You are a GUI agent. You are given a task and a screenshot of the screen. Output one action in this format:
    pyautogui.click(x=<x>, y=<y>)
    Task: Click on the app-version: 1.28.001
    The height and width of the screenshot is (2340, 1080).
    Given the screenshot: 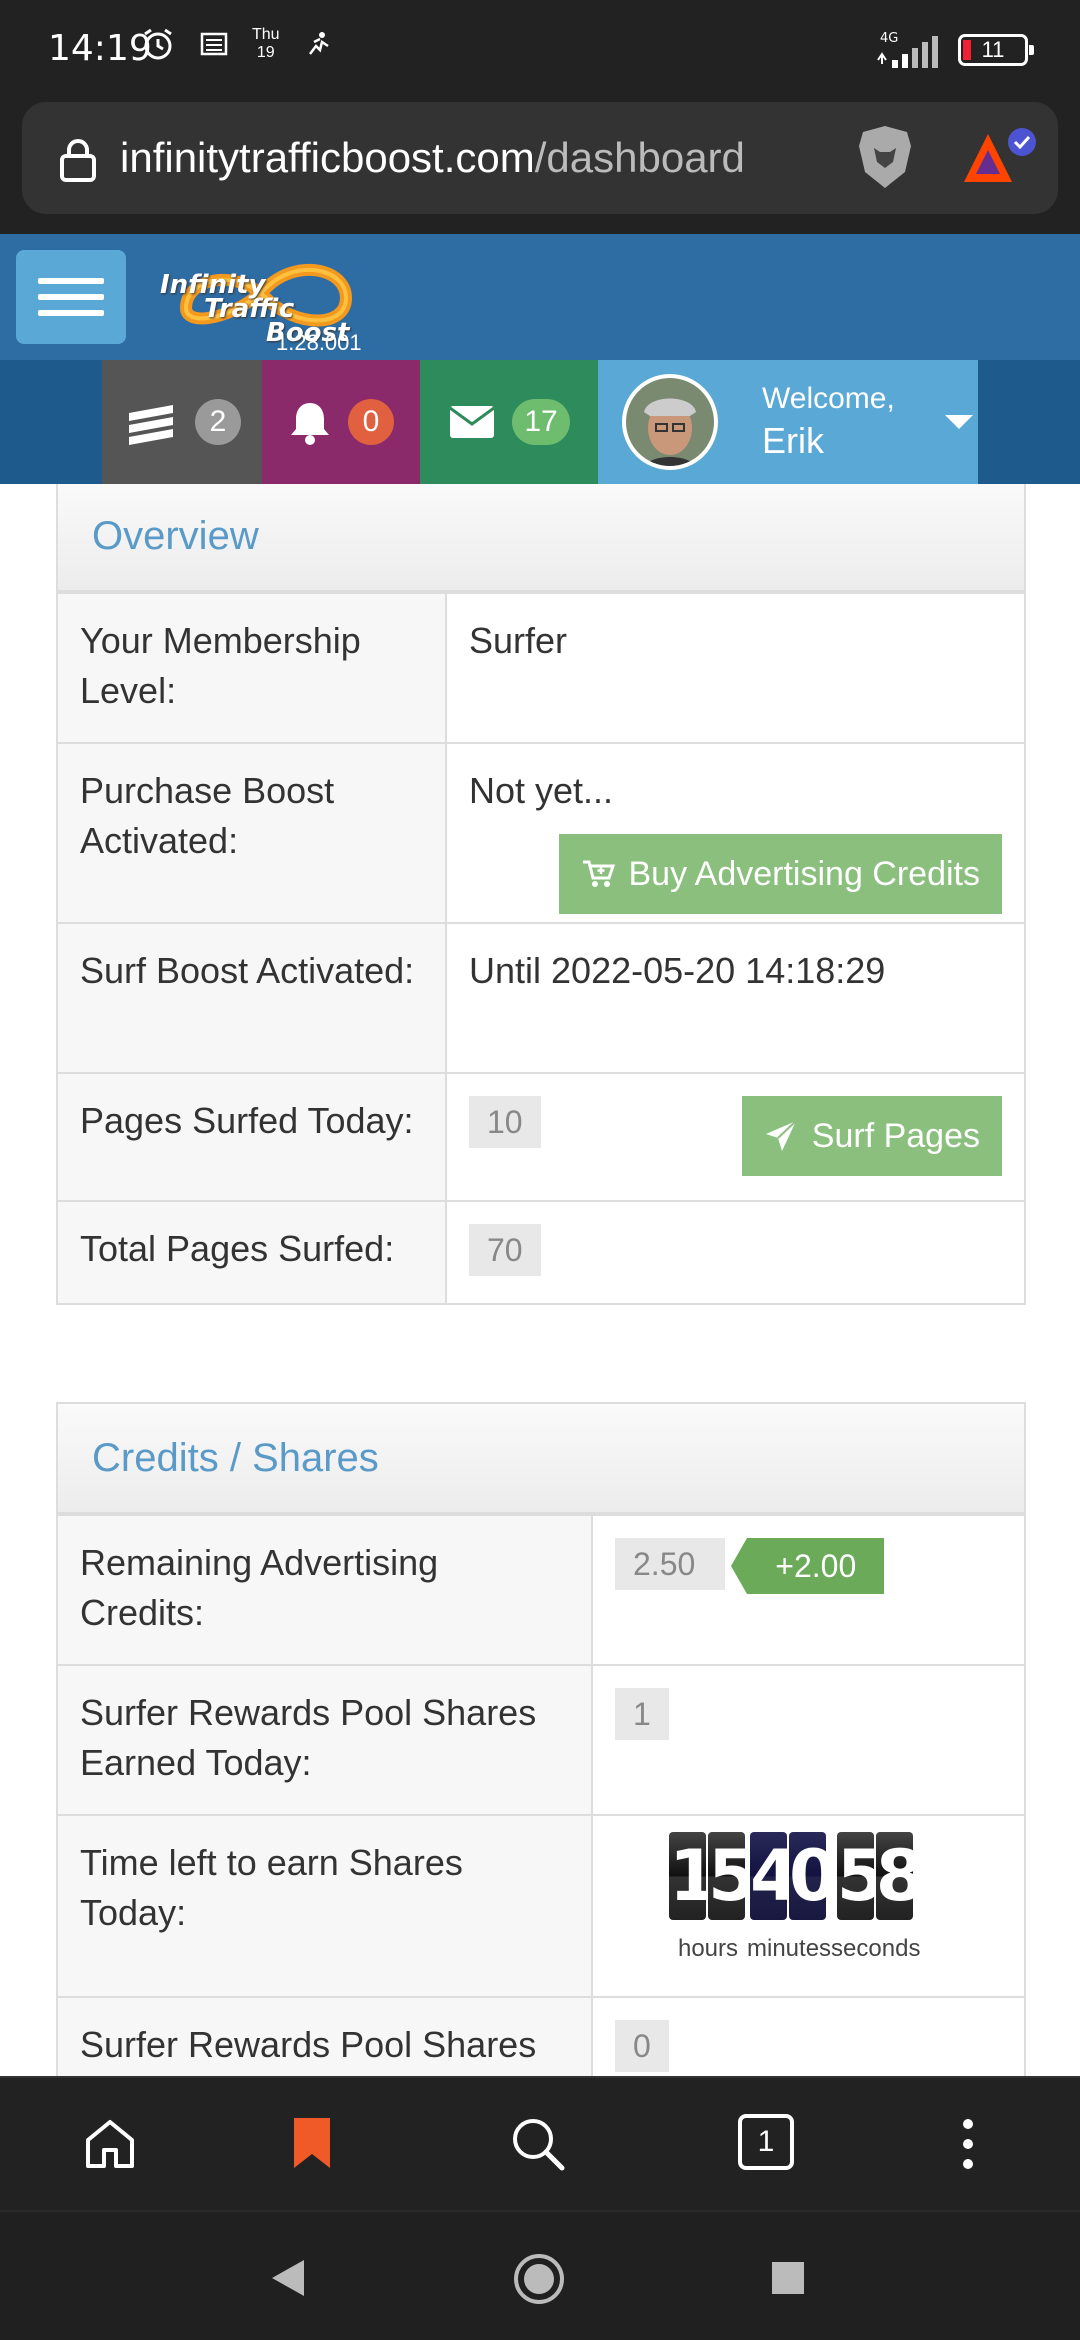 What is the action you would take?
    pyautogui.click(x=319, y=342)
    